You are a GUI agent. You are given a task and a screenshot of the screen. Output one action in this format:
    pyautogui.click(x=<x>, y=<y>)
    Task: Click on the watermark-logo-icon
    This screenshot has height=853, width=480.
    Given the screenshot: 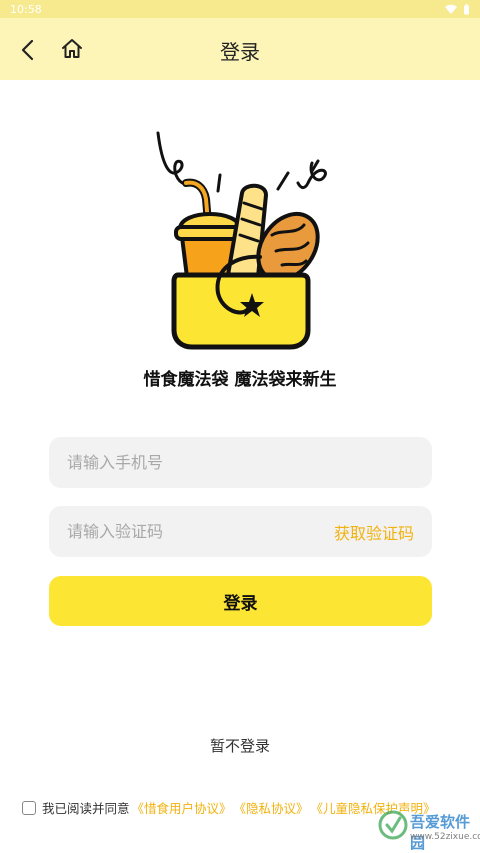 What is the action you would take?
    pyautogui.click(x=393, y=825)
    